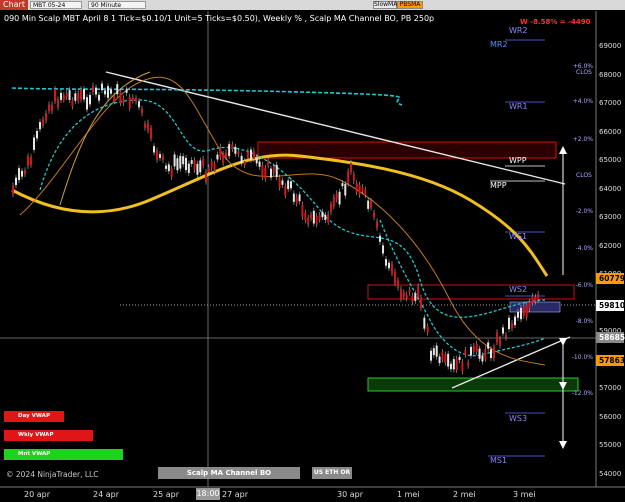 The image size is (625, 502). What do you see at coordinates (610, 278) in the screenshot?
I see `price-tag-slowma: 60779` at bounding box center [610, 278].